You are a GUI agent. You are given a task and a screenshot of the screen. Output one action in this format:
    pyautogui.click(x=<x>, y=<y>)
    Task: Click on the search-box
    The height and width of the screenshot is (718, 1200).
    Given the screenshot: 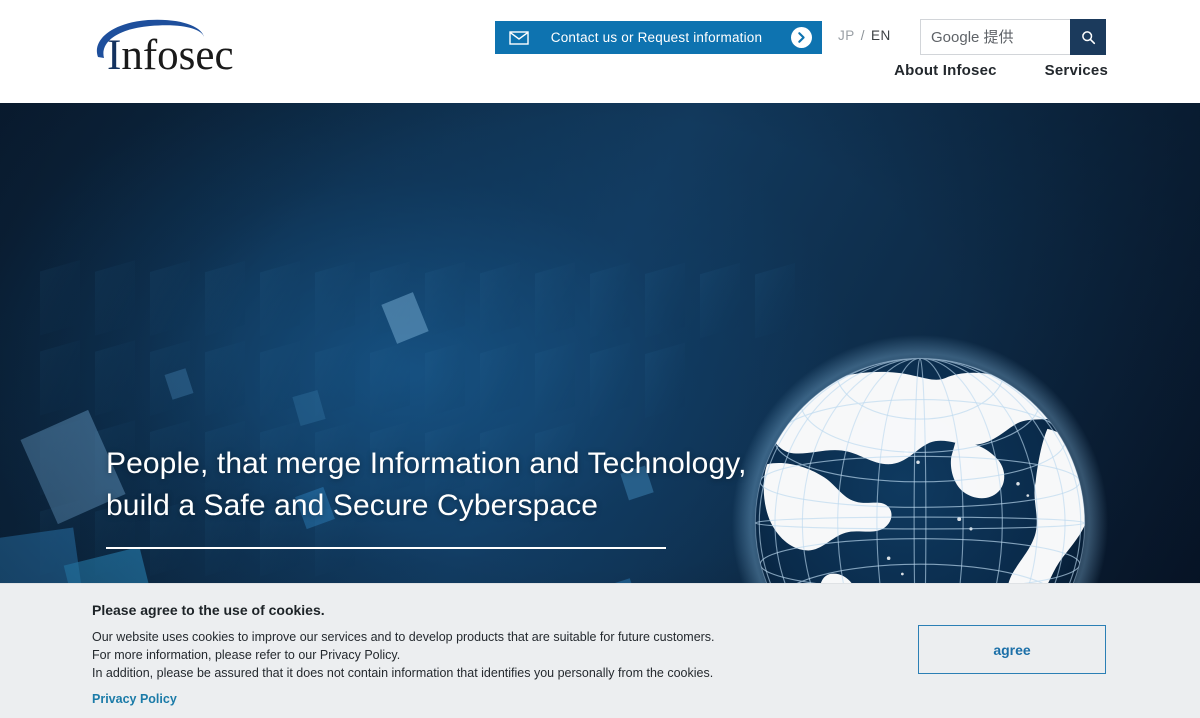 What is the action you would take?
    pyautogui.click(x=1013, y=37)
    